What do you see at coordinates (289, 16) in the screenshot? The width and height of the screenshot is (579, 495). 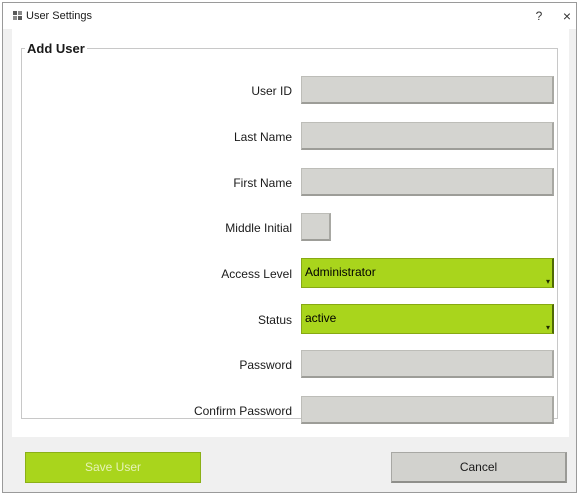 I see `title-bar: User Settings ? ×` at bounding box center [289, 16].